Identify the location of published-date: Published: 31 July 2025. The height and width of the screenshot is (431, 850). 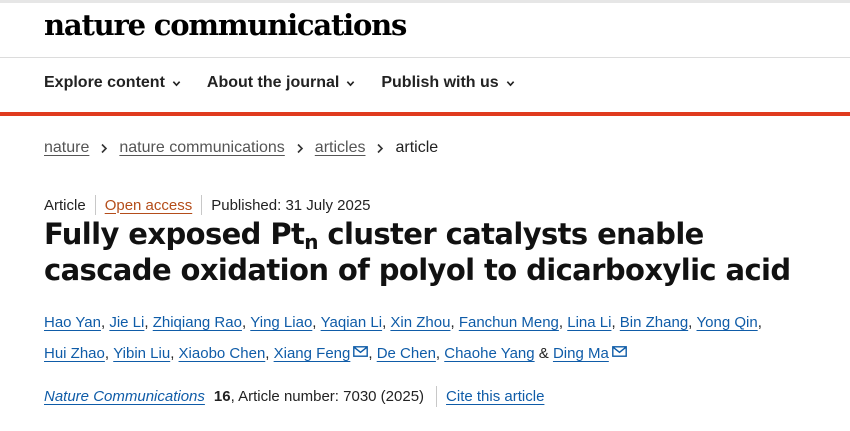
(291, 205).